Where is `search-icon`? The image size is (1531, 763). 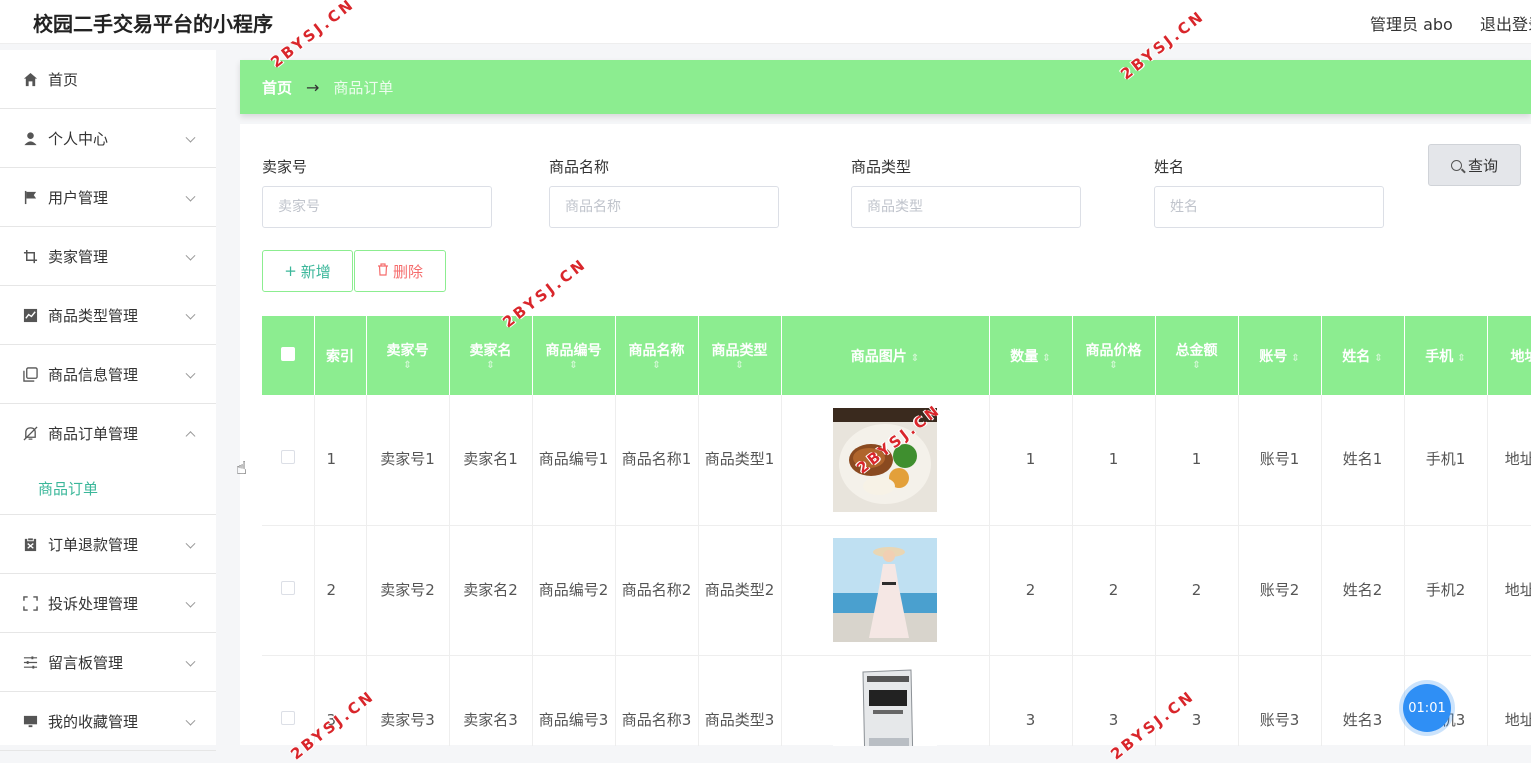
search-icon is located at coordinates (1456, 165).